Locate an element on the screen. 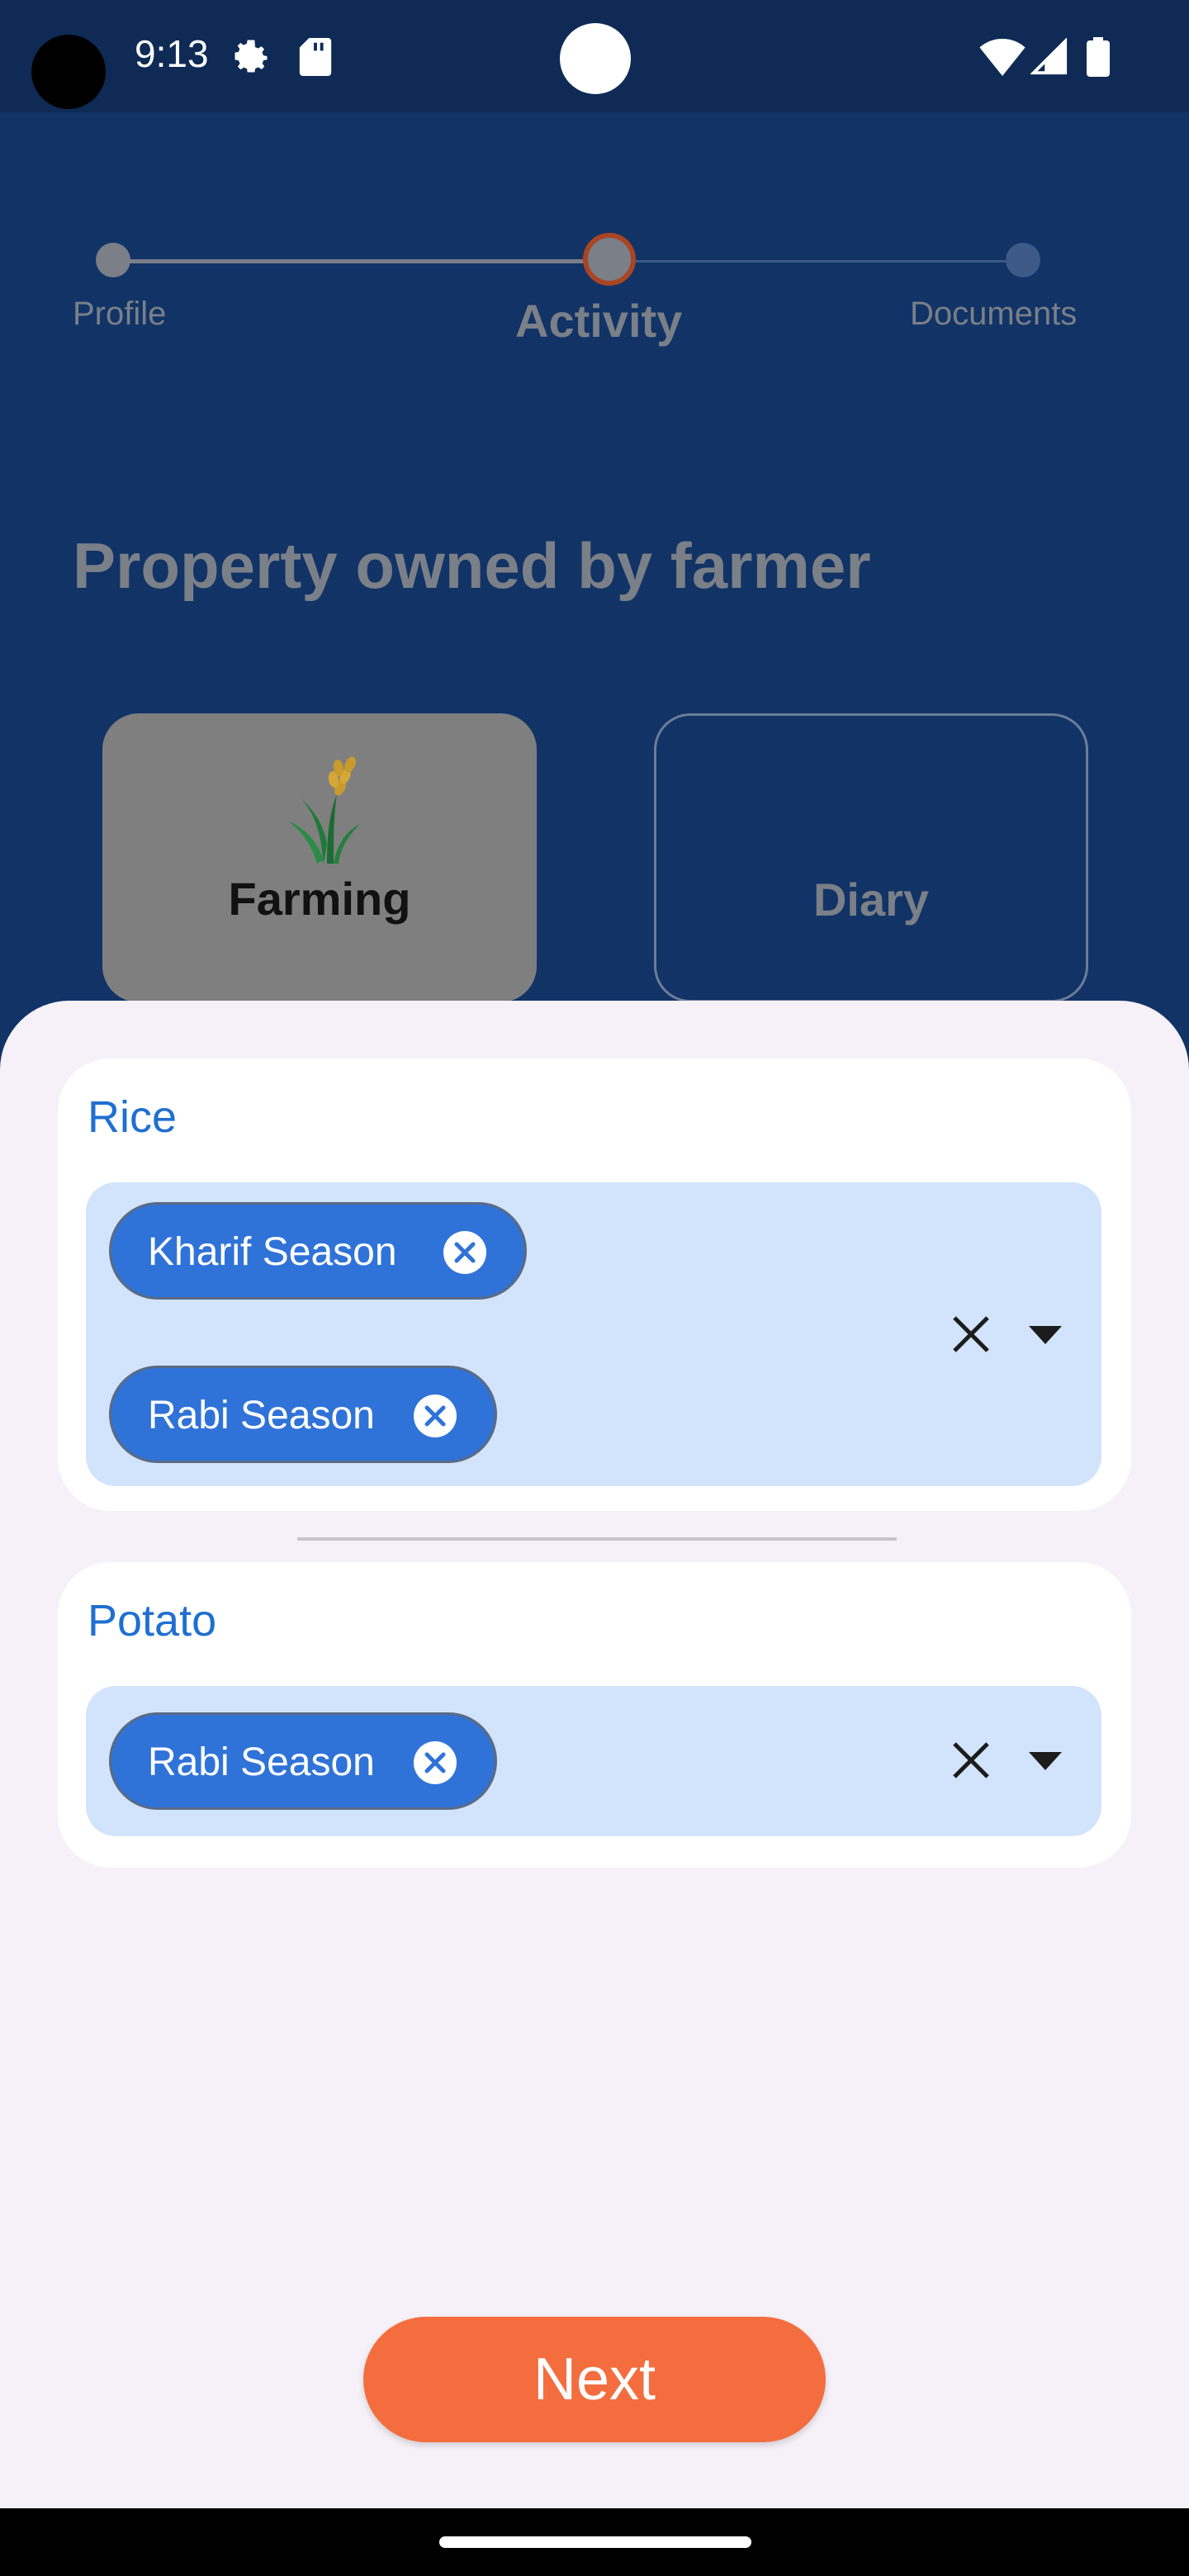  next-button: Next is located at coordinates (594, 2379).